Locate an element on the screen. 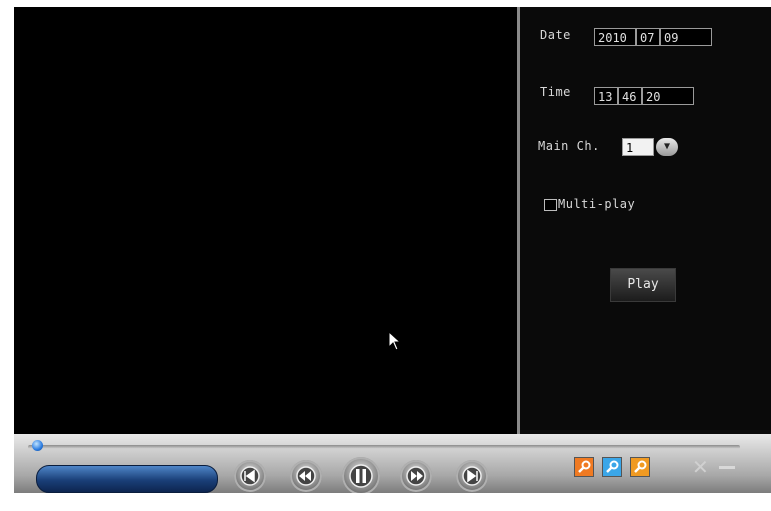 This screenshot has width=771, height=511. multi-play-label: Multi-play is located at coordinates (597, 204).